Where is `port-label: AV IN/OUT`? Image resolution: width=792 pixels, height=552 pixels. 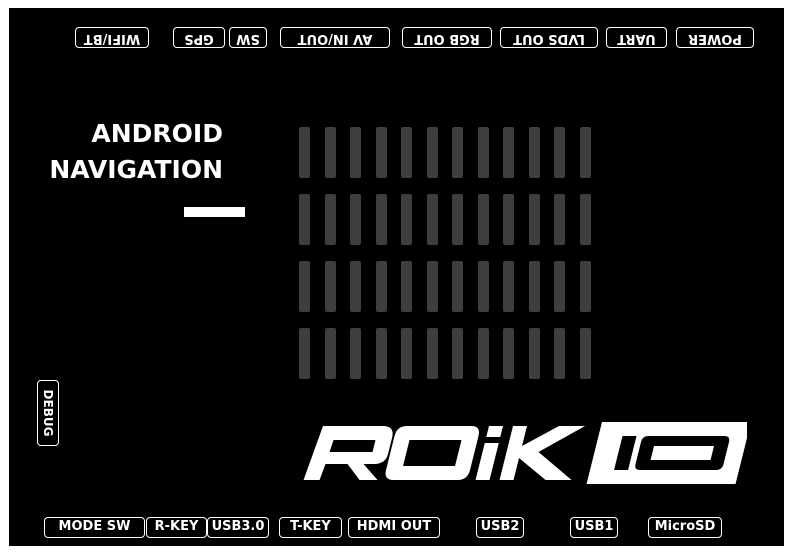
port-label: AV IN/OUT is located at coordinates (335, 38).